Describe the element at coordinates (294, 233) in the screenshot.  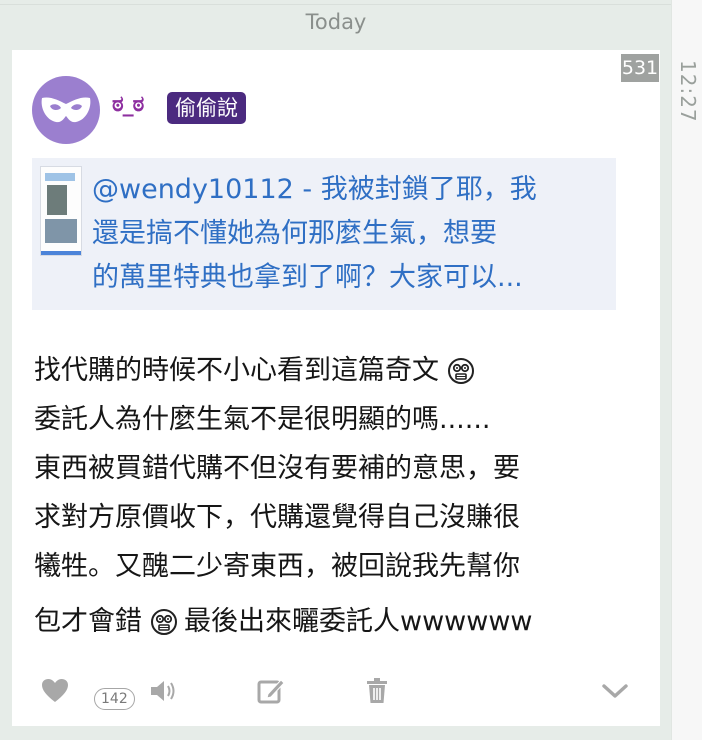
I see `link-line: 還是搞不懂她為何那麼生氣，想要` at that location.